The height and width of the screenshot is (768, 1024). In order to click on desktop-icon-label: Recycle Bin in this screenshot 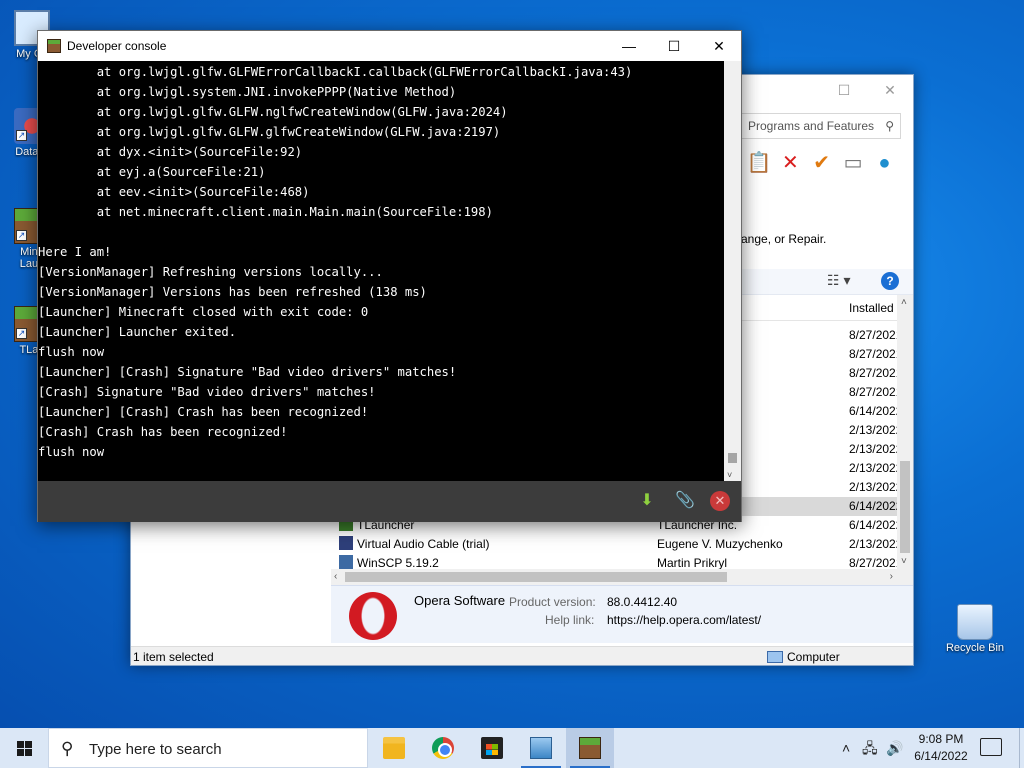, I will do `click(975, 648)`.